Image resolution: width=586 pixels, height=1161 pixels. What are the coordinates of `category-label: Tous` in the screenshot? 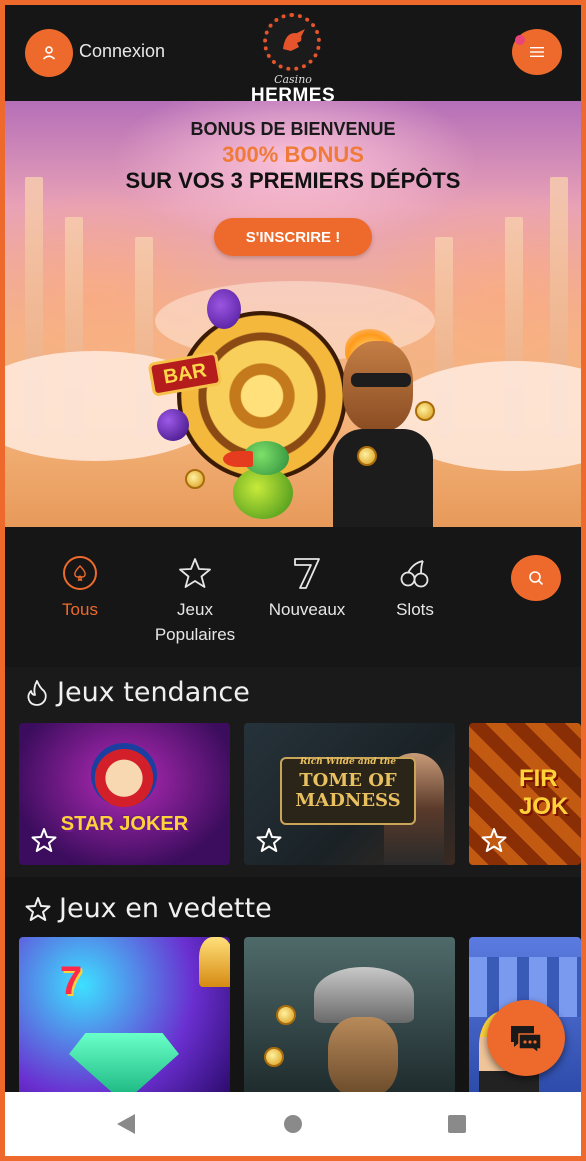 It's located at (80, 609).